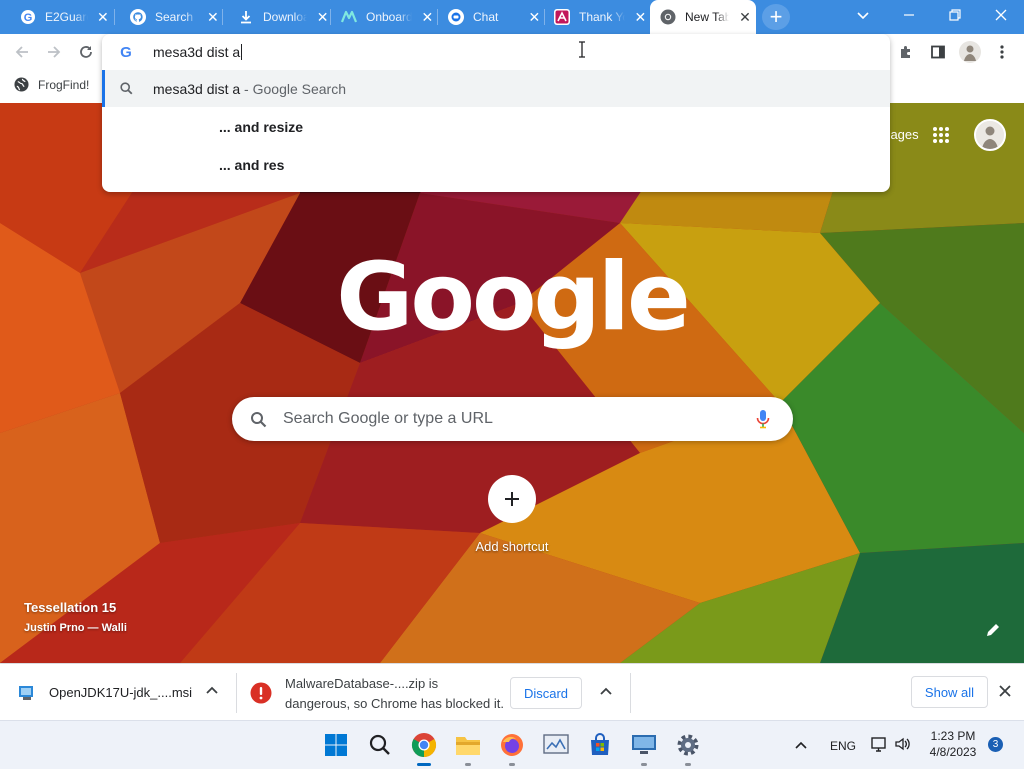 This screenshot has height=769, width=1024. I want to click on language-indicator: ENG, so click(843, 746).